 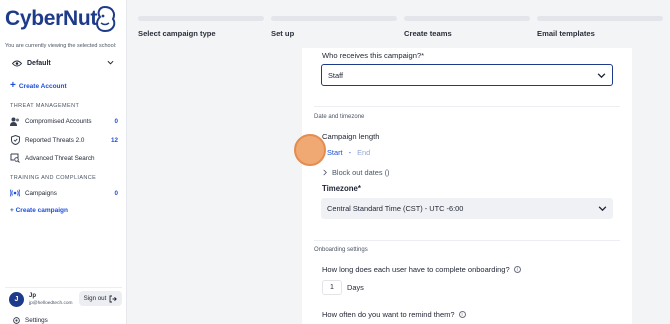 I want to click on eye-icon, so click(x=17, y=63).